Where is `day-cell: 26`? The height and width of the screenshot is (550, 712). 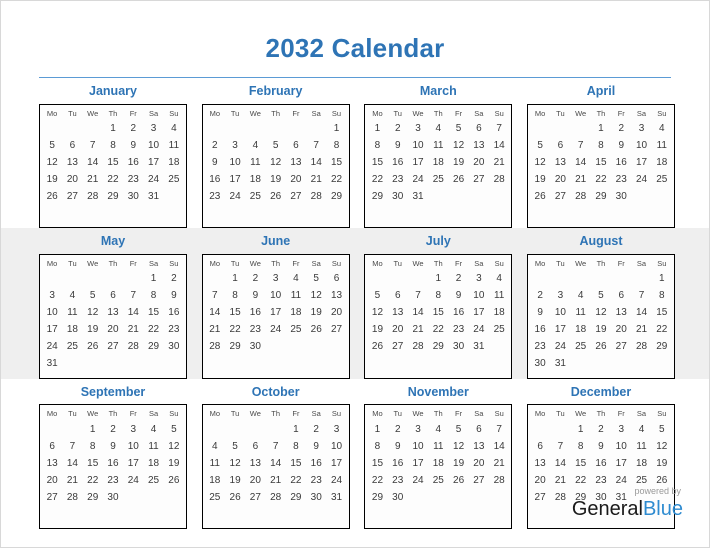
day-cell: 26 is located at coordinates (601, 347).